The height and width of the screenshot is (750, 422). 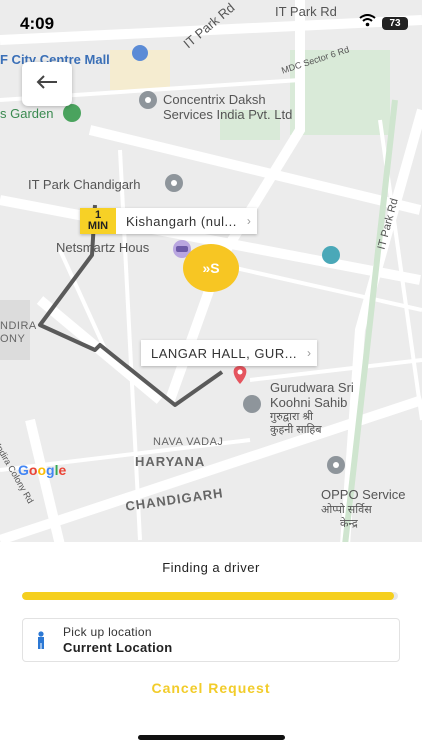 What do you see at coordinates (84, 184) in the screenshot?
I see `itpark-label: IT Park Chandigarh` at bounding box center [84, 184].